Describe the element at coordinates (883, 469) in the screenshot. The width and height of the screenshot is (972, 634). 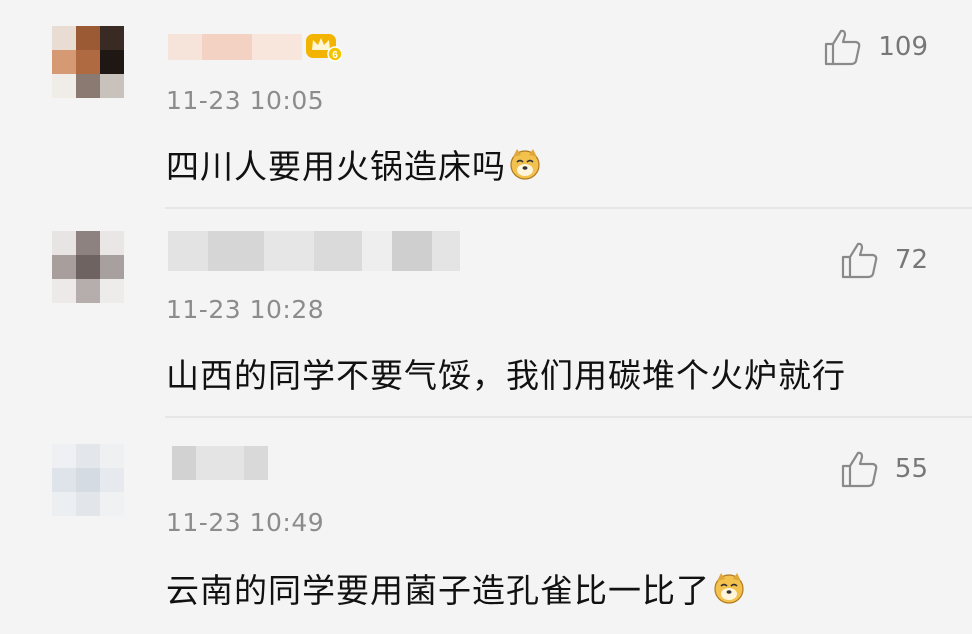
I see `like-button: 55` at that location.